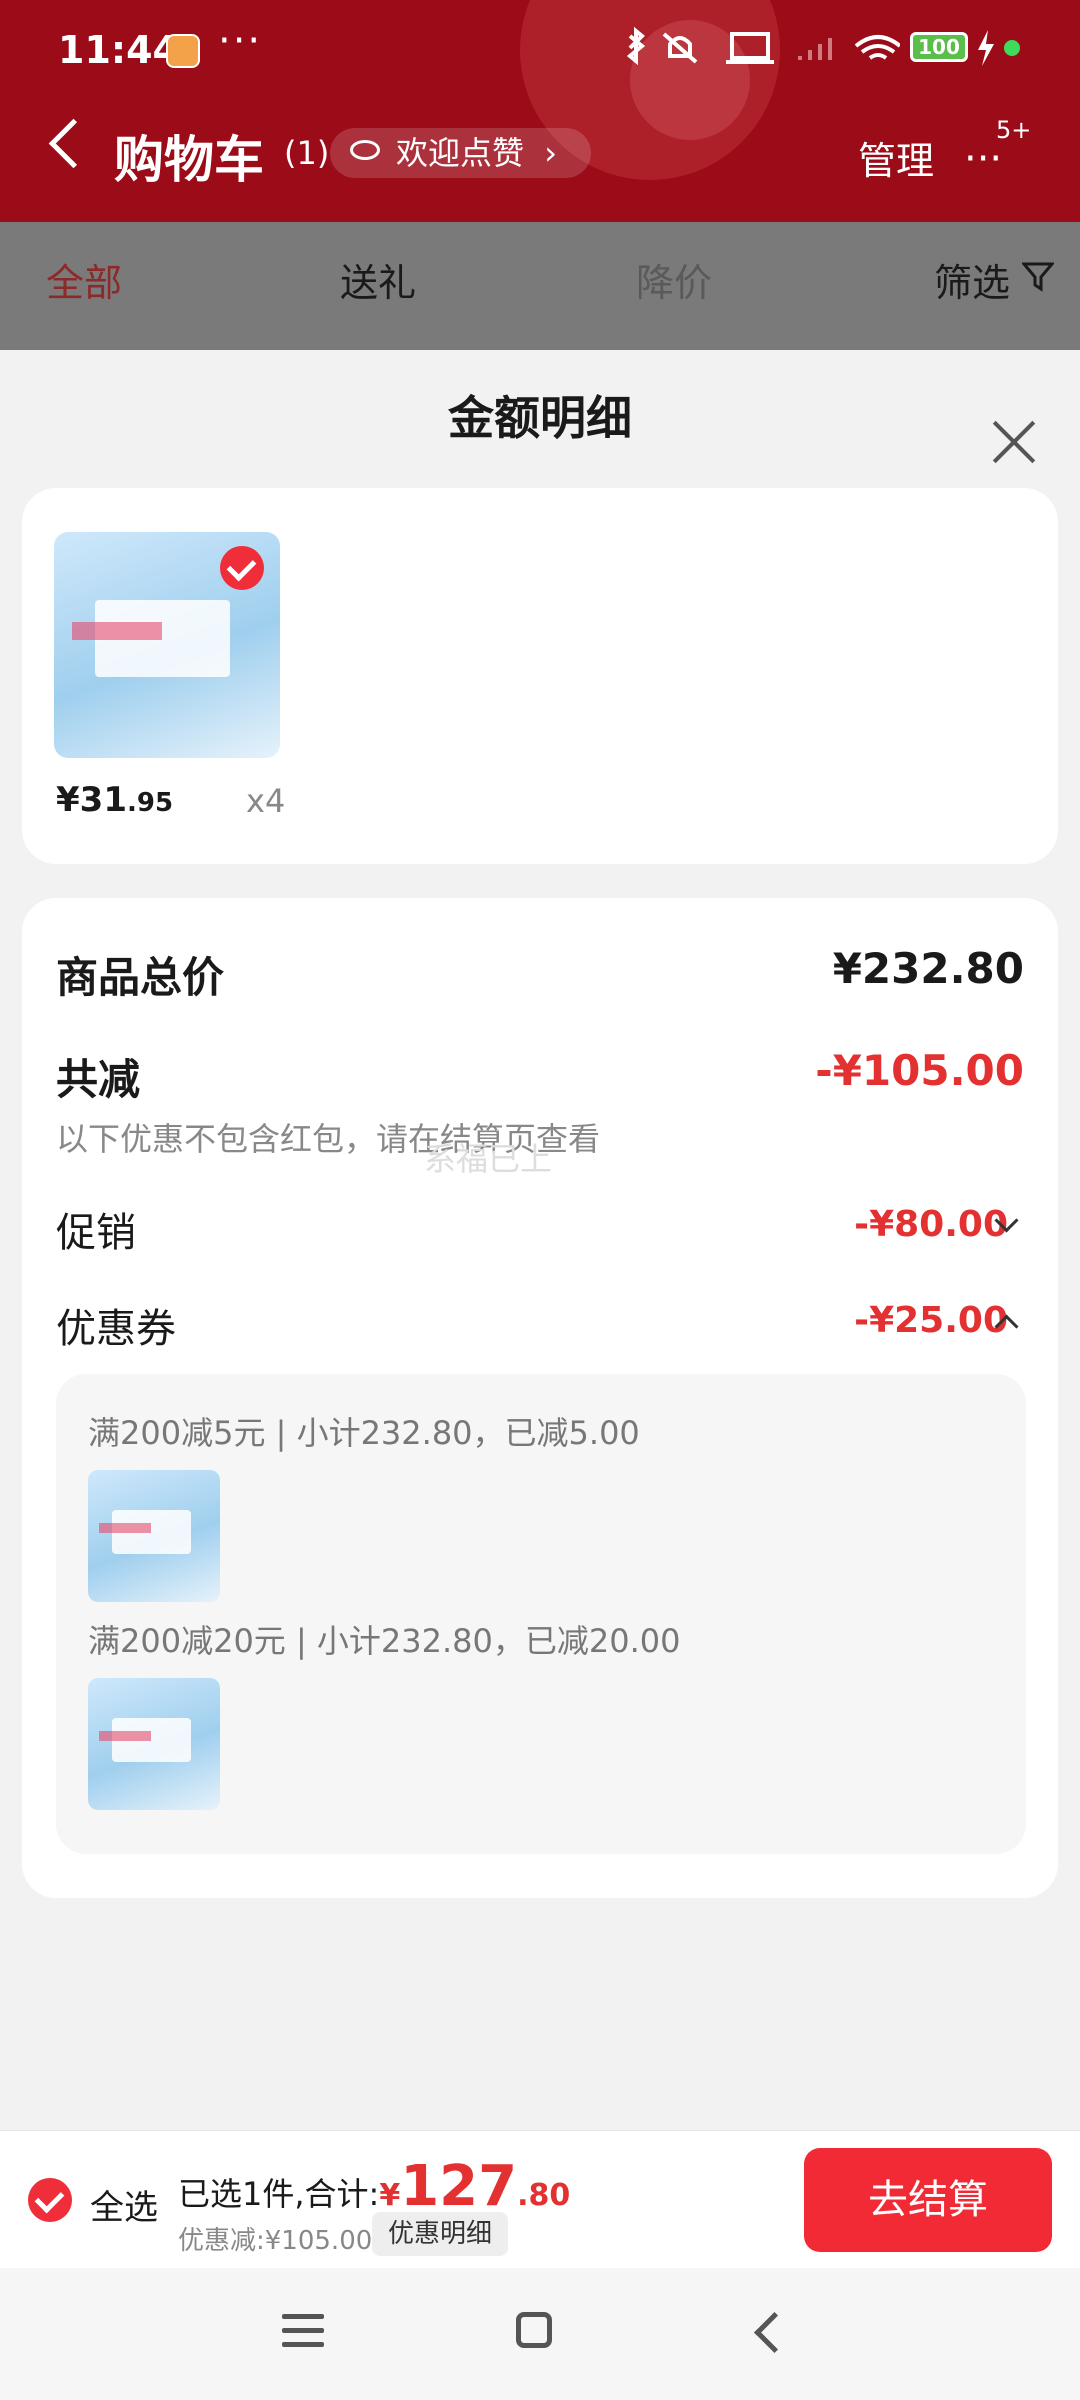 The width and height of the screenshot is (1080, 2400). I want to click on status-icons: 100, so click(830, 51).